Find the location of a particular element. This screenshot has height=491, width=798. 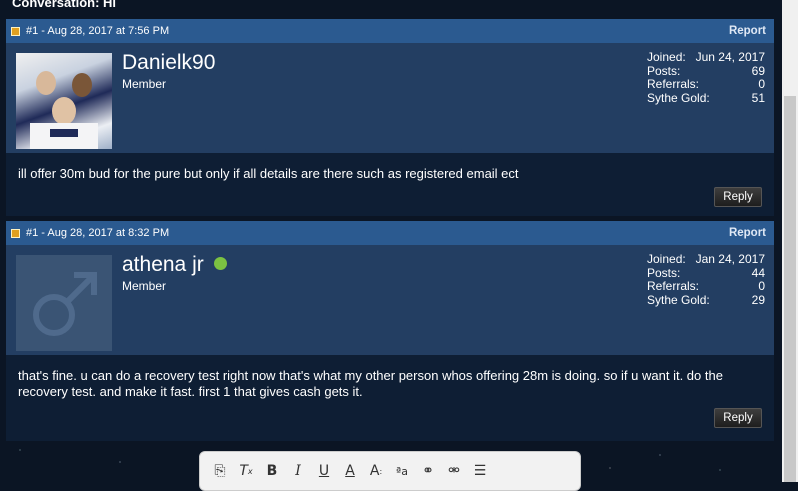

scrollbar is located at coordinates (790, 241).